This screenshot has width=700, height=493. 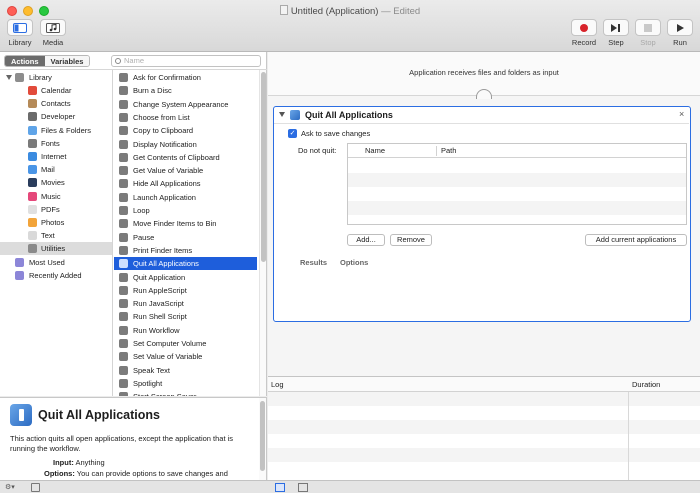 What do you see at coordinates (185, 303) in the screenshot?
I see `list-item: Run JavaScript` at bounding box center [185, 303].